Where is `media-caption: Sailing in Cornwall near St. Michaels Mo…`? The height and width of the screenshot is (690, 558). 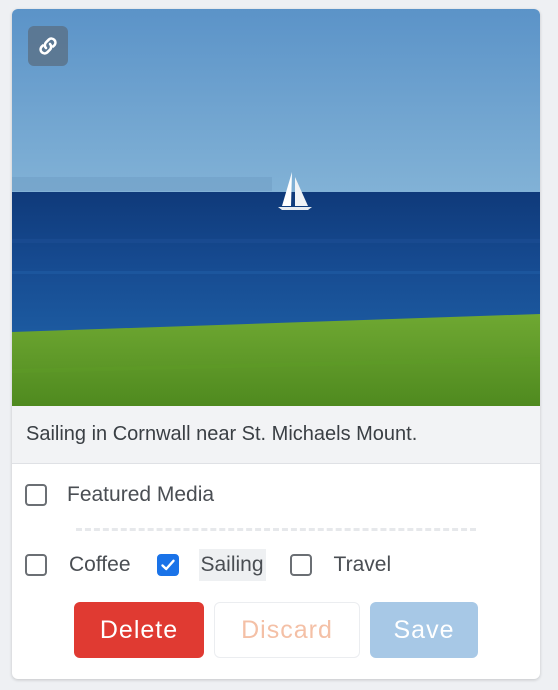 media-caption: Sailing in Cornwall near St. Michaels Mo… is located at coordinates (276, 435).